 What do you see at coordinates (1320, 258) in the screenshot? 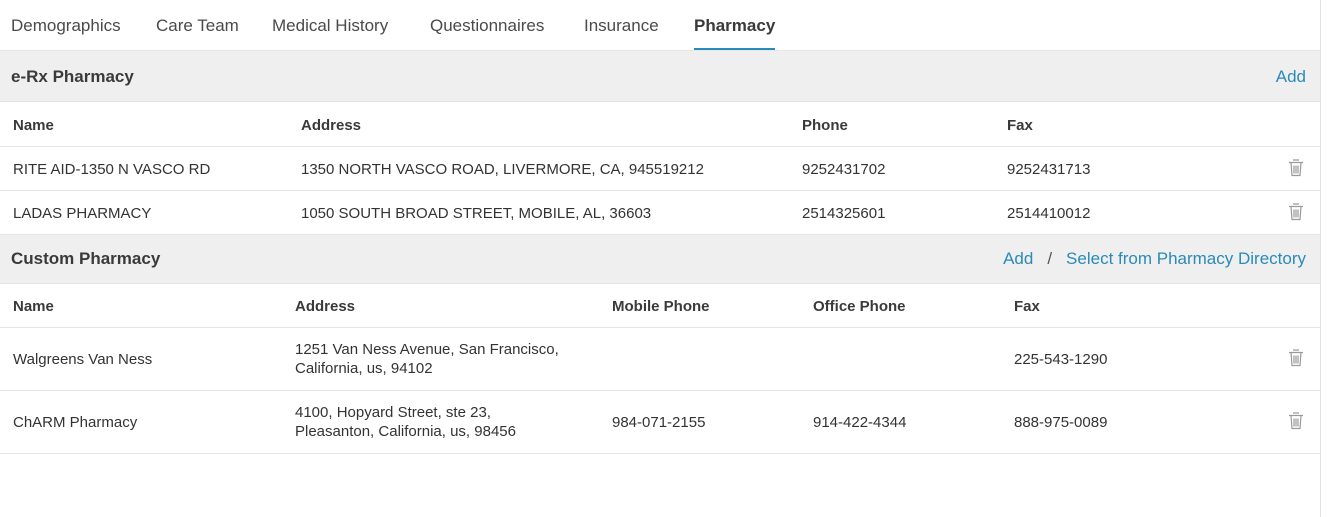
I see `panel-right-border` at bounding box center [1320, 258].